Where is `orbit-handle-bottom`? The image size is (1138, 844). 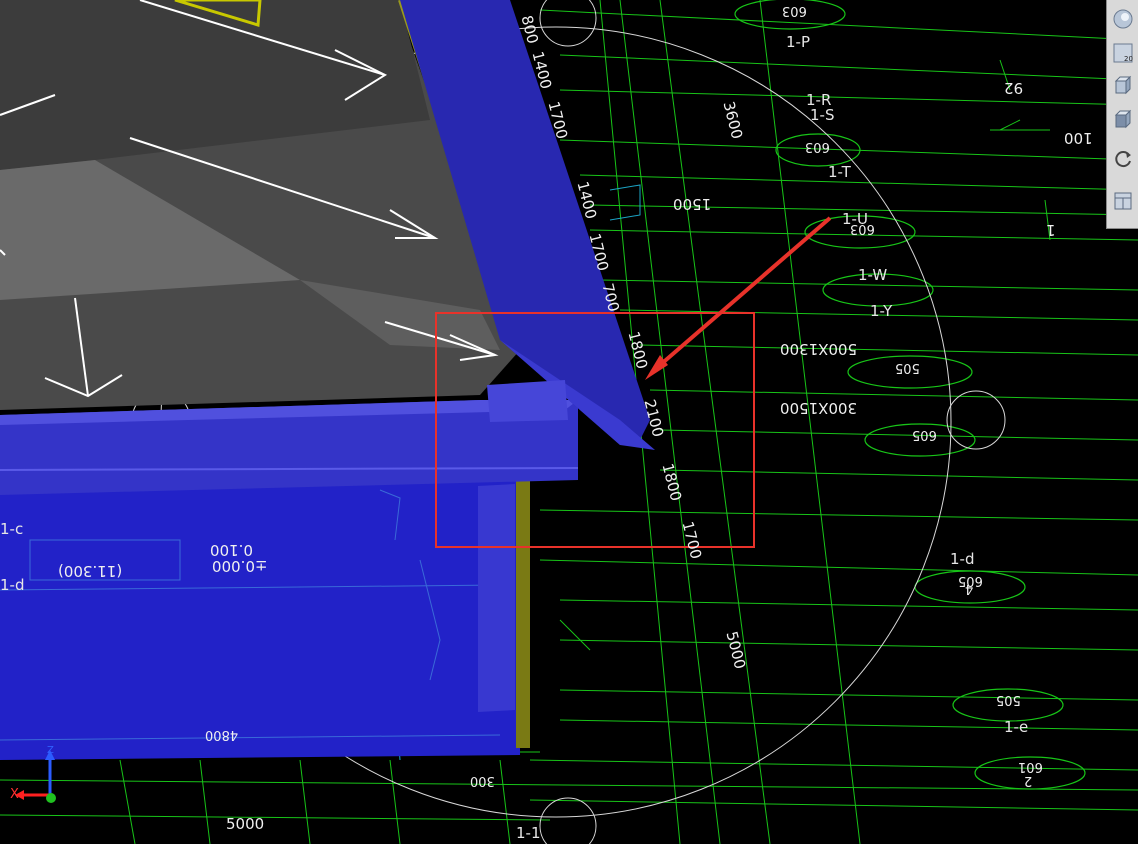
orbit-handle-bottom is located at coordinates (568, 820).